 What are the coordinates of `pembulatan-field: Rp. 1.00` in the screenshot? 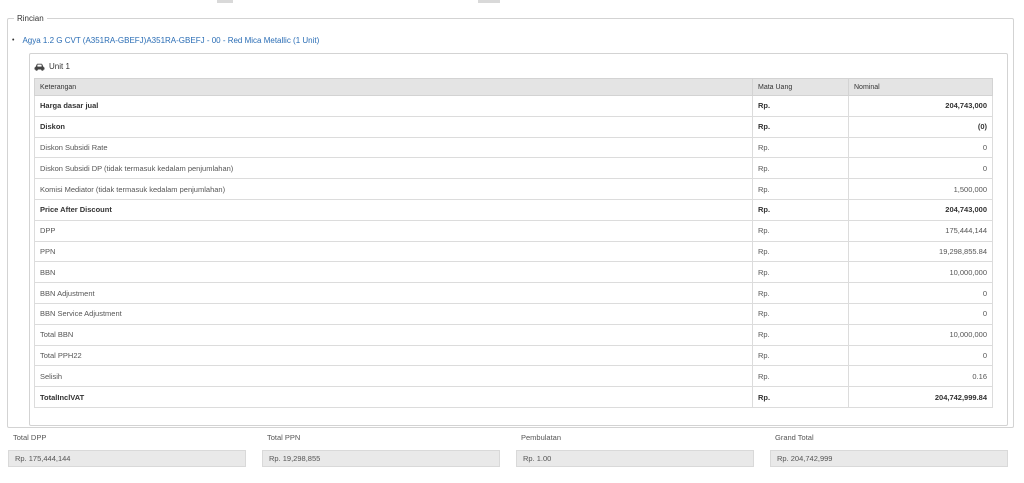 It's located at (635, 458).